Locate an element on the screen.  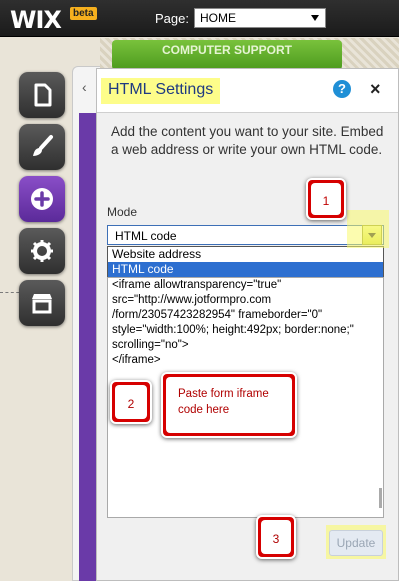
wix-logo: WIX is located at coordinates (36, 20).